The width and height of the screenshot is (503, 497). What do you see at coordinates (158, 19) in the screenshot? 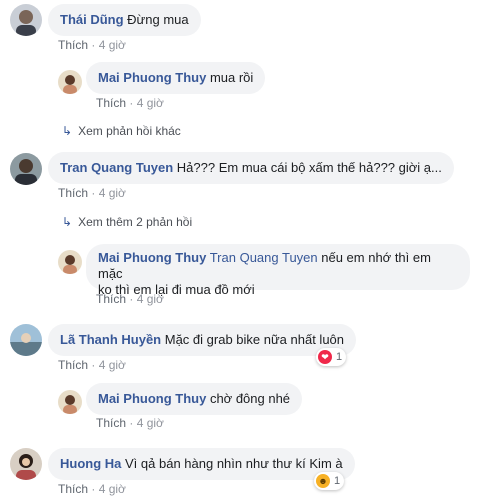
I see `comment-text: Đừng mua` at bounding box center [158, 19].